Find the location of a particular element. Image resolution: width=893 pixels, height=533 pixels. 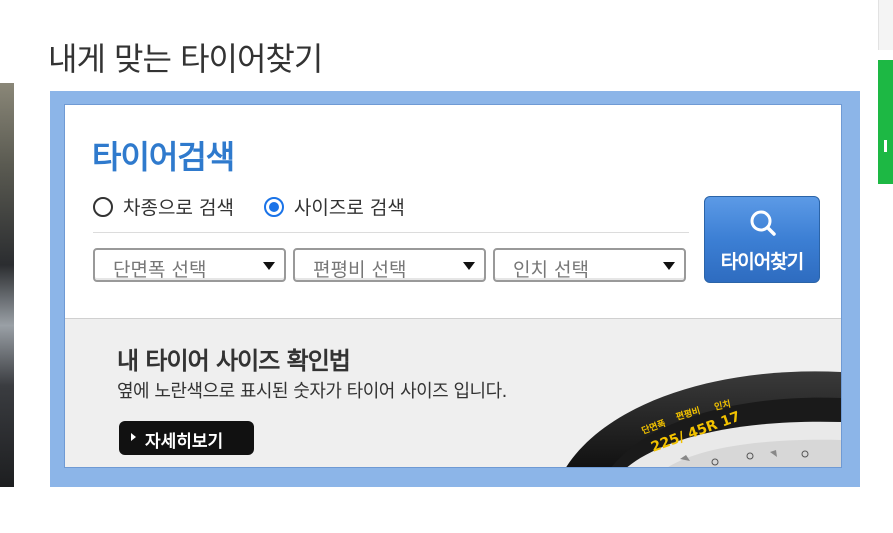

size-guide-title: 내 타이어 사이즈 확인법 is located at coordinates (234, 361).